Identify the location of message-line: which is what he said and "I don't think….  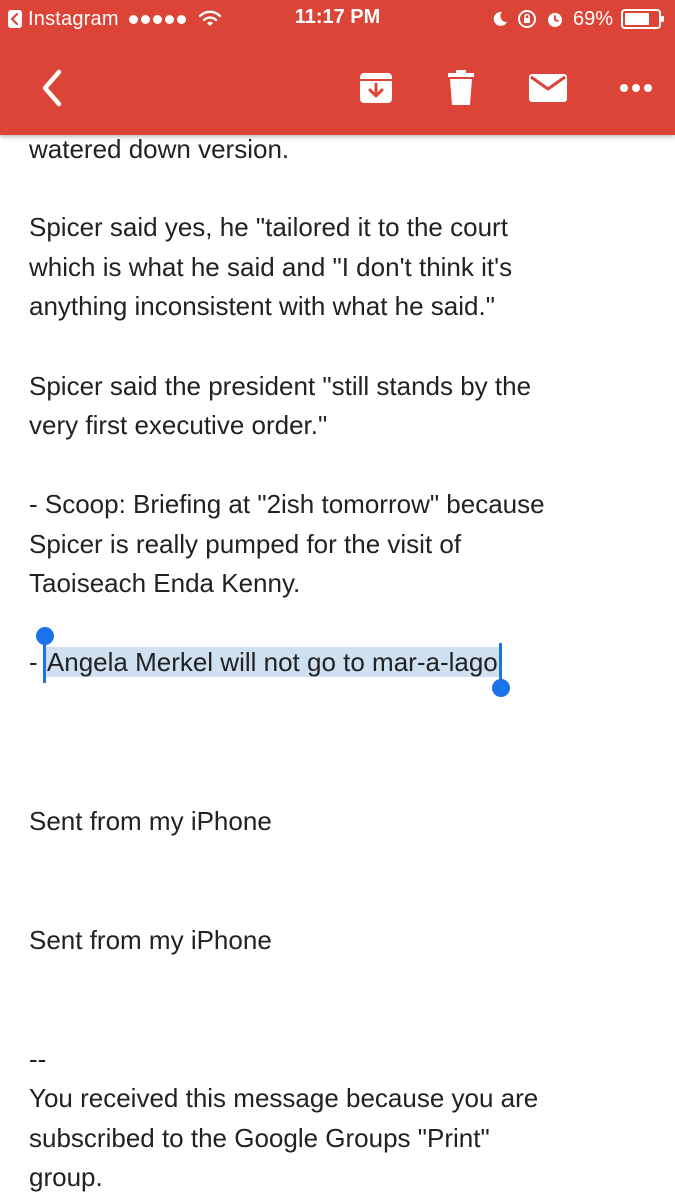
(271, 267).